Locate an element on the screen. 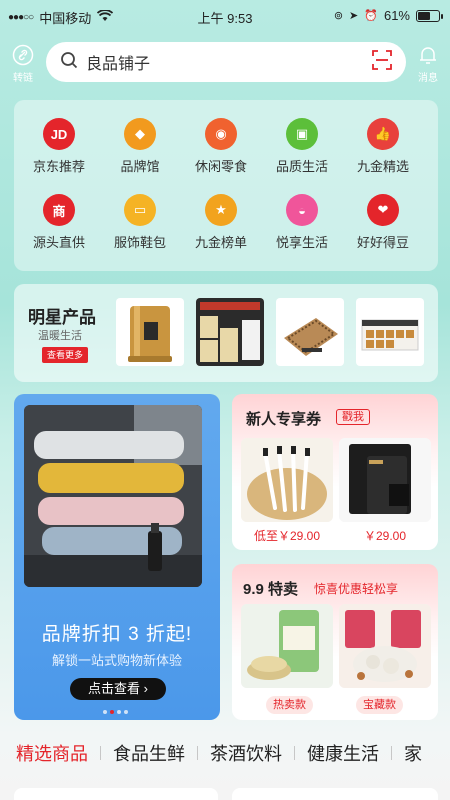 The image size is (450, 800). category-item: ❤ 好好得豆 is located at coordinates (383, 222).